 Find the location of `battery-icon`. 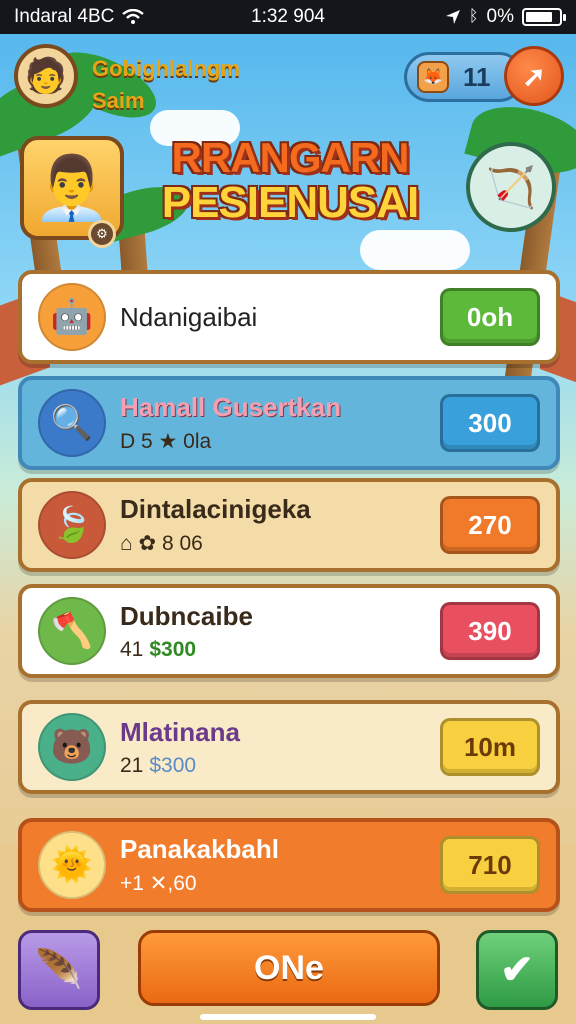

battery-icon is located at coordinates (544, 17).